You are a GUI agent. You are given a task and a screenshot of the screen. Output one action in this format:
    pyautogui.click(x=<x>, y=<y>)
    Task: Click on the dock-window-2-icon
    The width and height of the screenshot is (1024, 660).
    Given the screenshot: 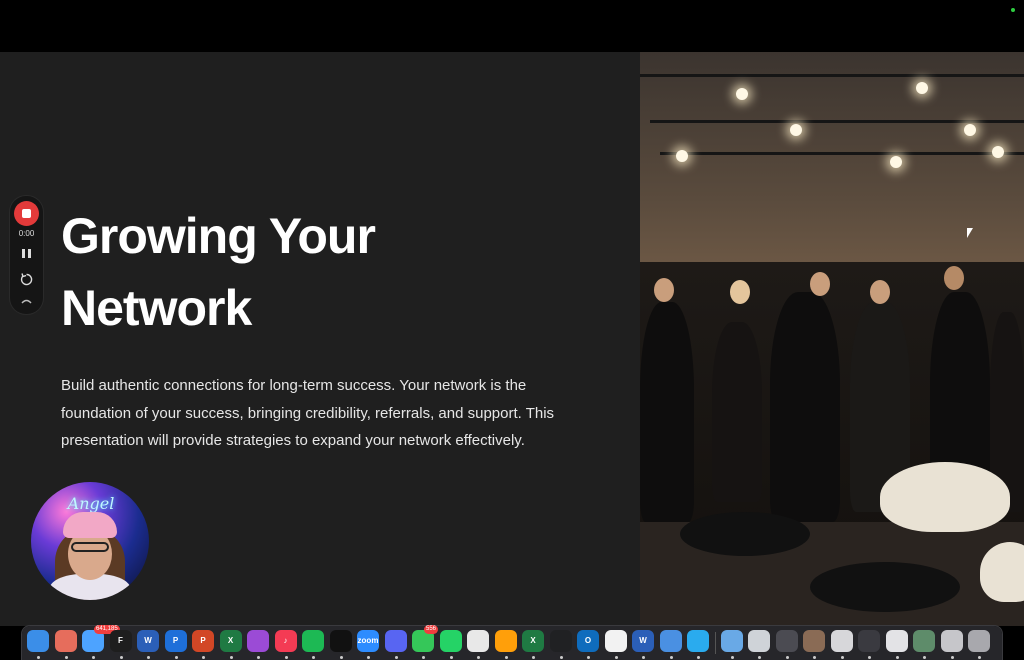 What is the action you would take?
    pyautogui.click(x=786, y=641)
    